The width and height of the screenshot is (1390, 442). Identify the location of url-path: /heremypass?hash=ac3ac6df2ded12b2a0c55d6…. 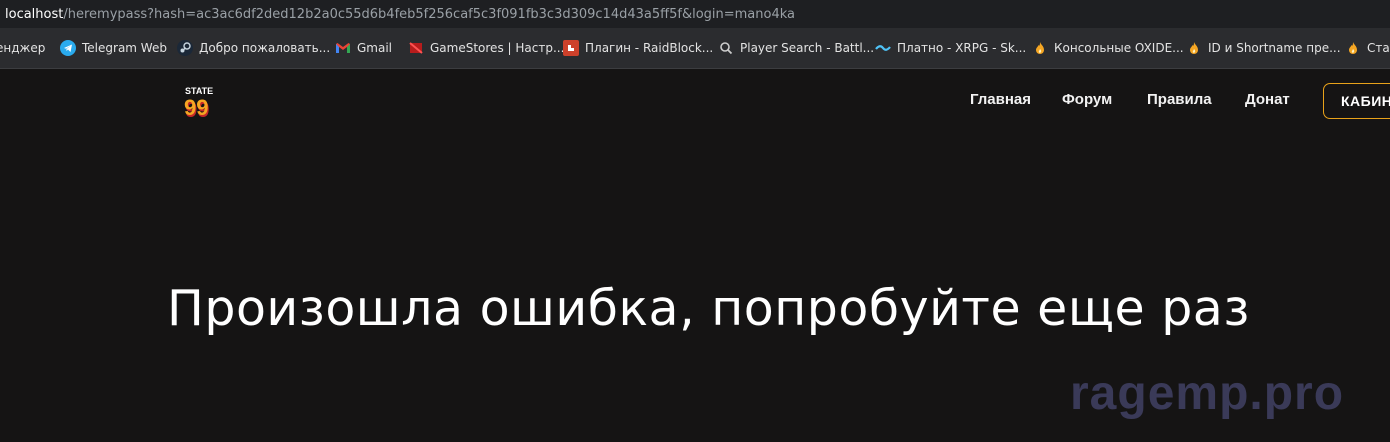
(429, 14).